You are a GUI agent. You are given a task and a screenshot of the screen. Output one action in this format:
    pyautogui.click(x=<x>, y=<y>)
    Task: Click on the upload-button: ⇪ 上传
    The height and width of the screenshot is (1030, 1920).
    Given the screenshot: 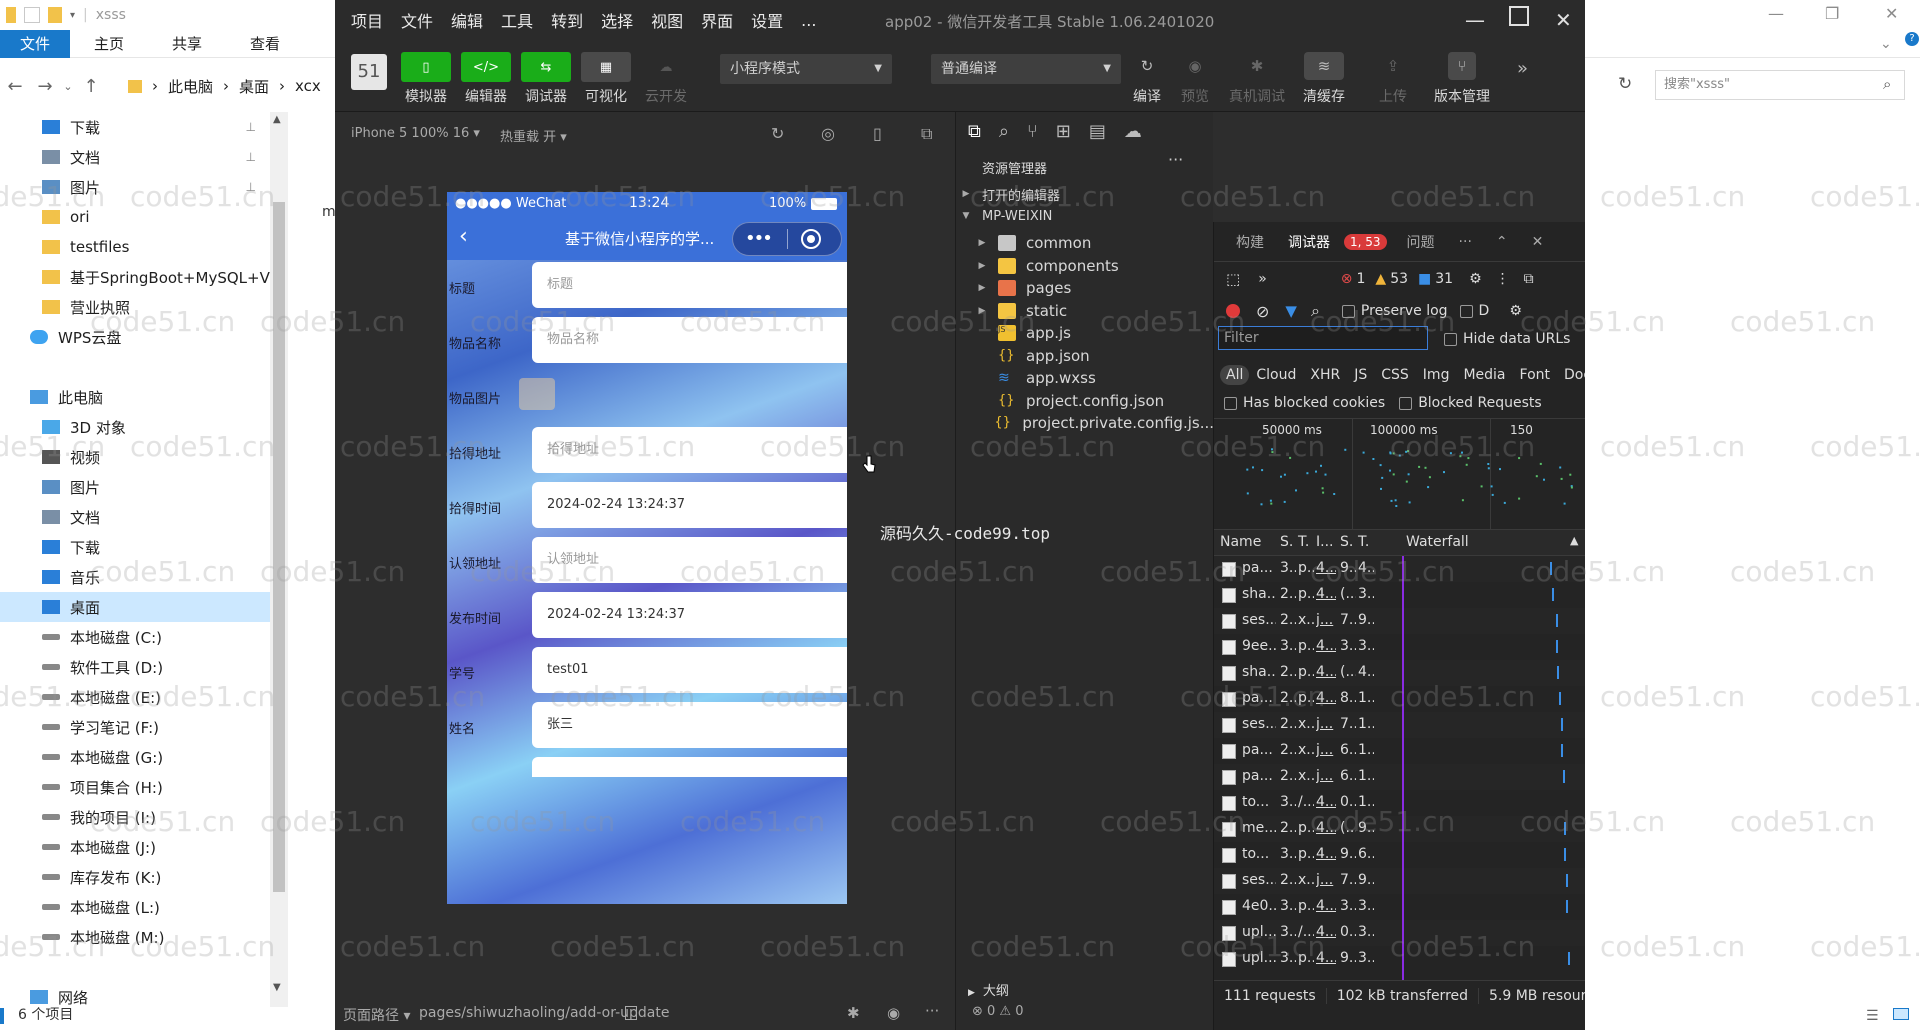 What is the action you would take?
    pyautogui.click(x=1393, y=79)
    